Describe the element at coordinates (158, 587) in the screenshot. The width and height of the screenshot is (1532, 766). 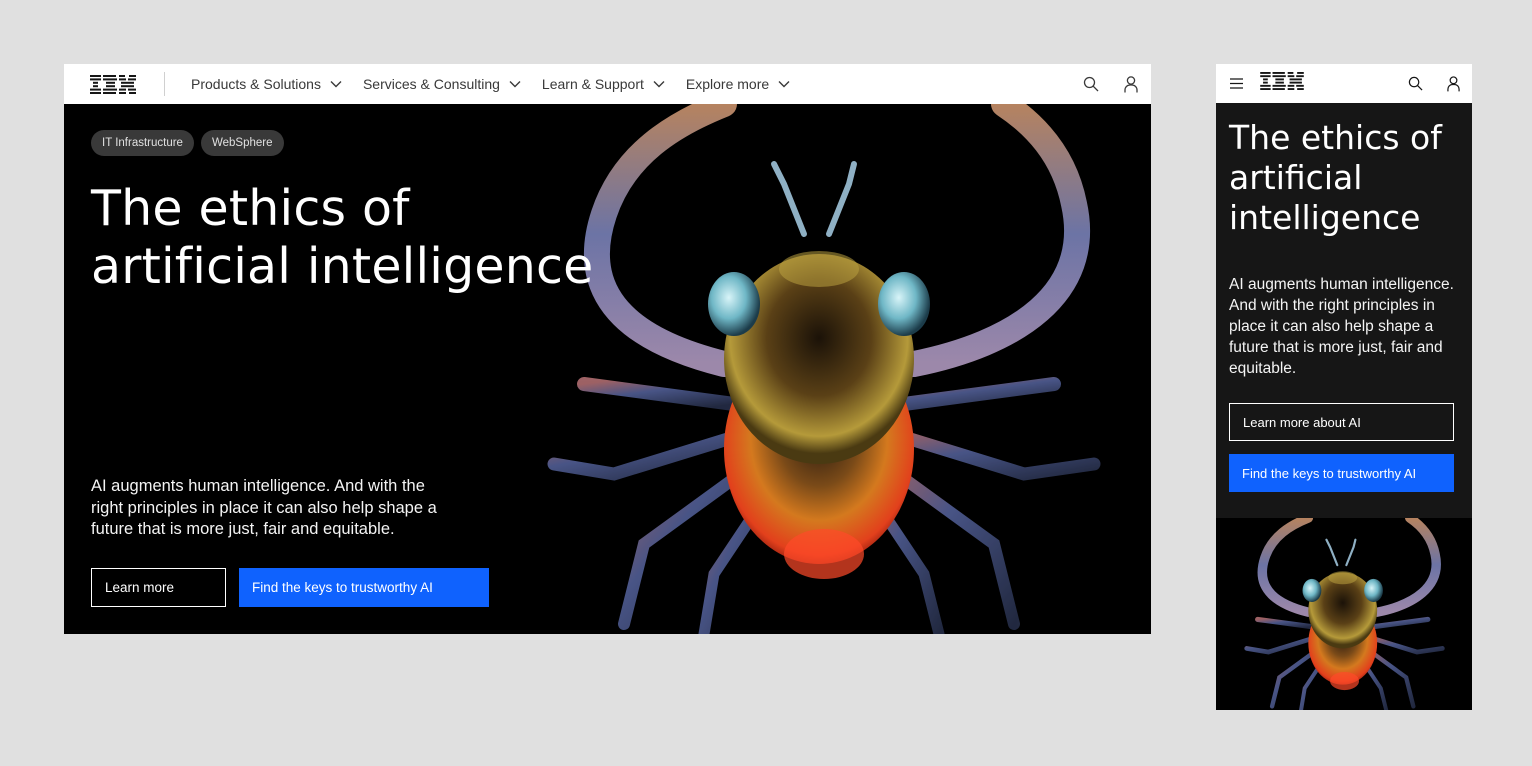
I see `learn-more-button: Learn more` at that location.